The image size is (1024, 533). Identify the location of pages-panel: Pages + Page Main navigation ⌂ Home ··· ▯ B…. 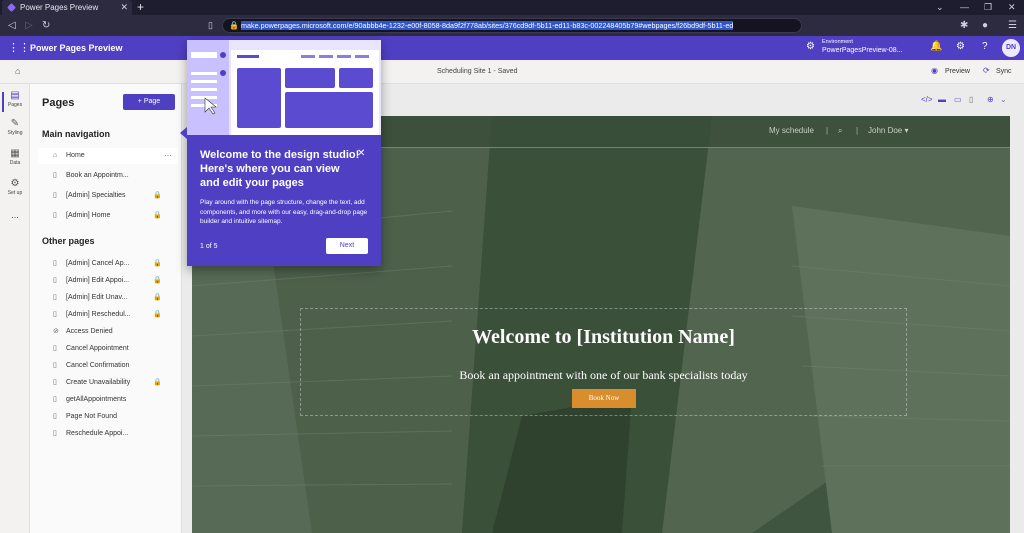
(106, 308).